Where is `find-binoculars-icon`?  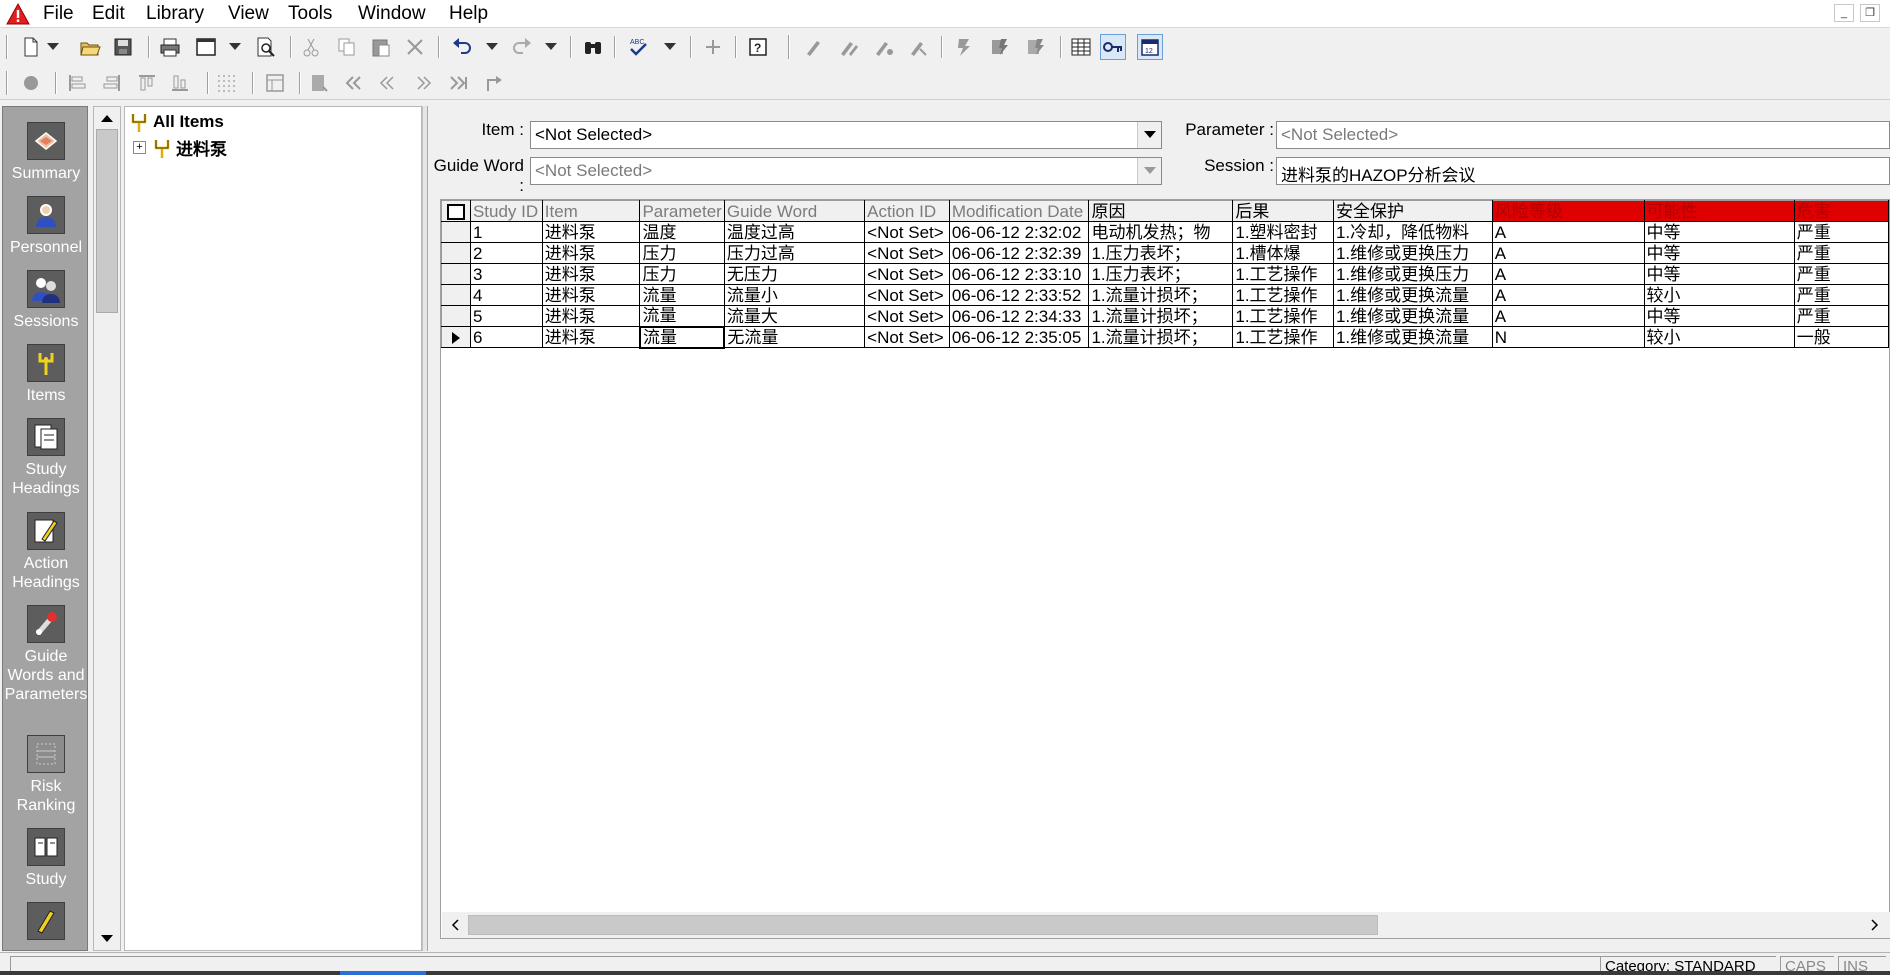
find-binoculars-icon is located at coordinates (593, 47).